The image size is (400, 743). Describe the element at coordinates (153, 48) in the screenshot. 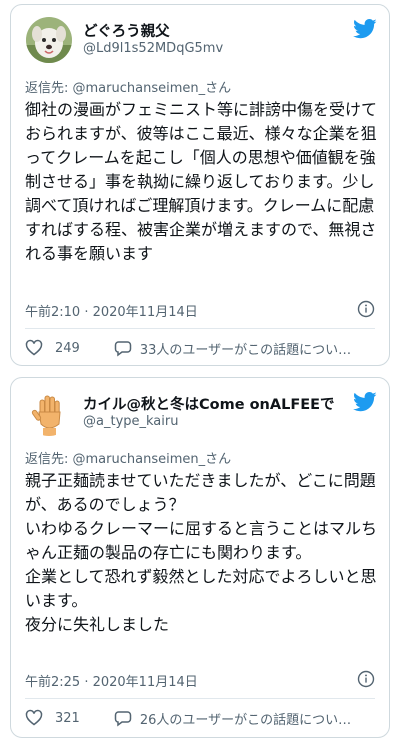

I see `user-handle: @Ld9l1s52MDqG5mv` at that location.